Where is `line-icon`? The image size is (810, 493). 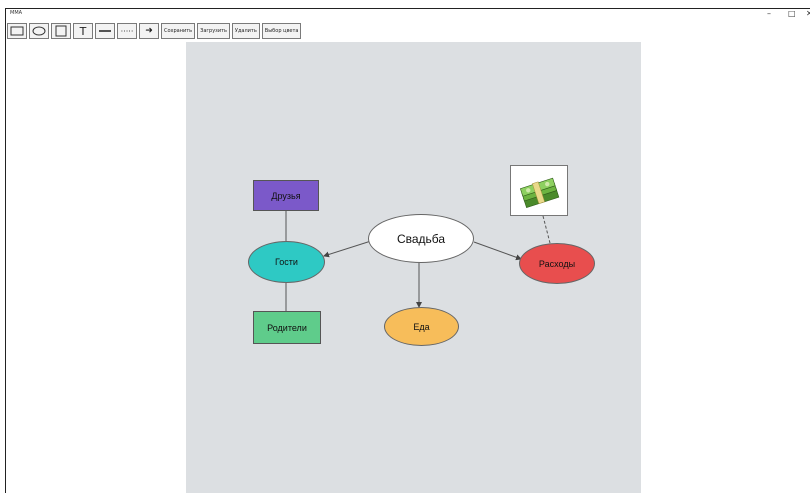
line-icon is located at coordinates (105, 31).